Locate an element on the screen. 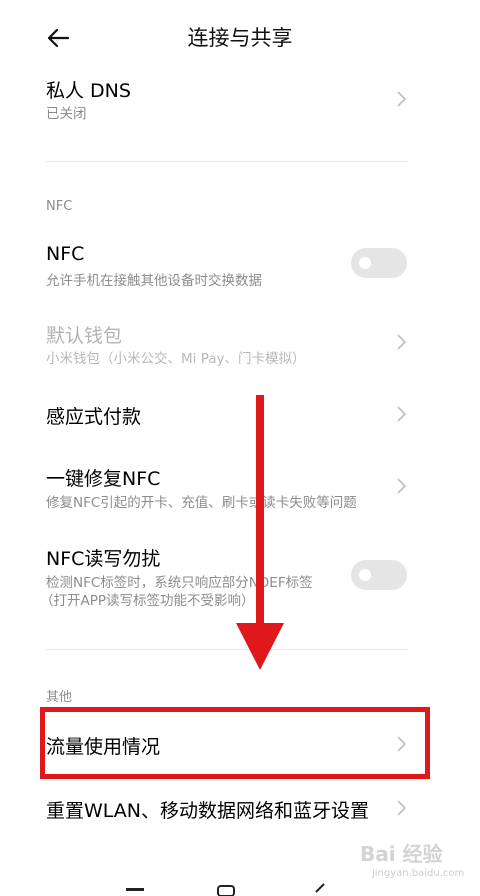 The height and width of the screenshot is (896, 480). section-header-nfc: NFC is located at coordinates (59, 206).